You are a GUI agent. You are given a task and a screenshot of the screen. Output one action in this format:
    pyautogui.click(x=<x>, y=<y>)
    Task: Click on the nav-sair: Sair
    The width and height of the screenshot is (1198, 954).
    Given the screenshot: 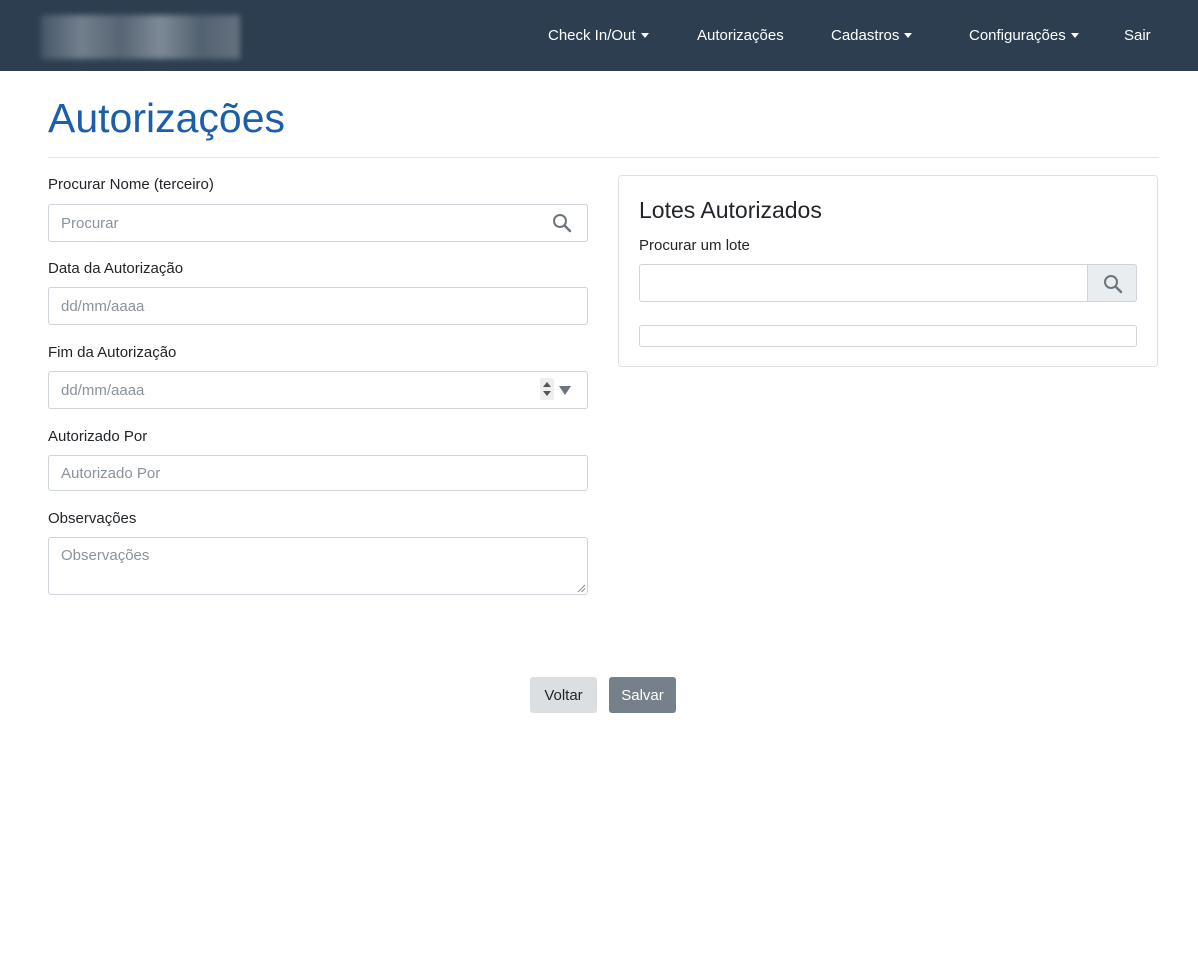 What is the action you would take?
    pyautogui.click(x=1137, y=35)
    